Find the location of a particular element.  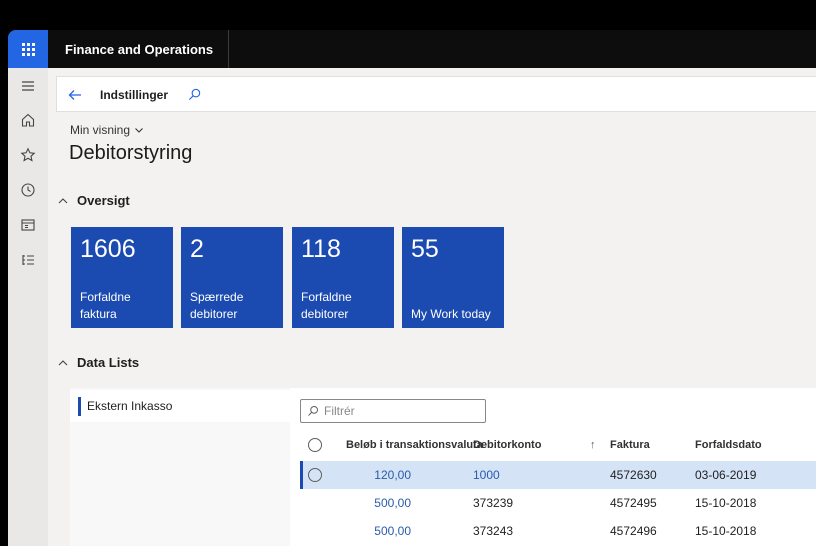

workspace-icon is located at coordinates (28, 225).